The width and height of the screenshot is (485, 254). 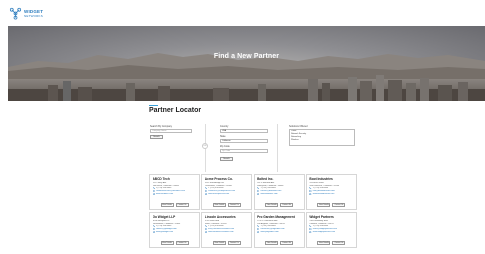 I want to click on partner-name: Lincoln Accessories, so click(x=220, y=217).